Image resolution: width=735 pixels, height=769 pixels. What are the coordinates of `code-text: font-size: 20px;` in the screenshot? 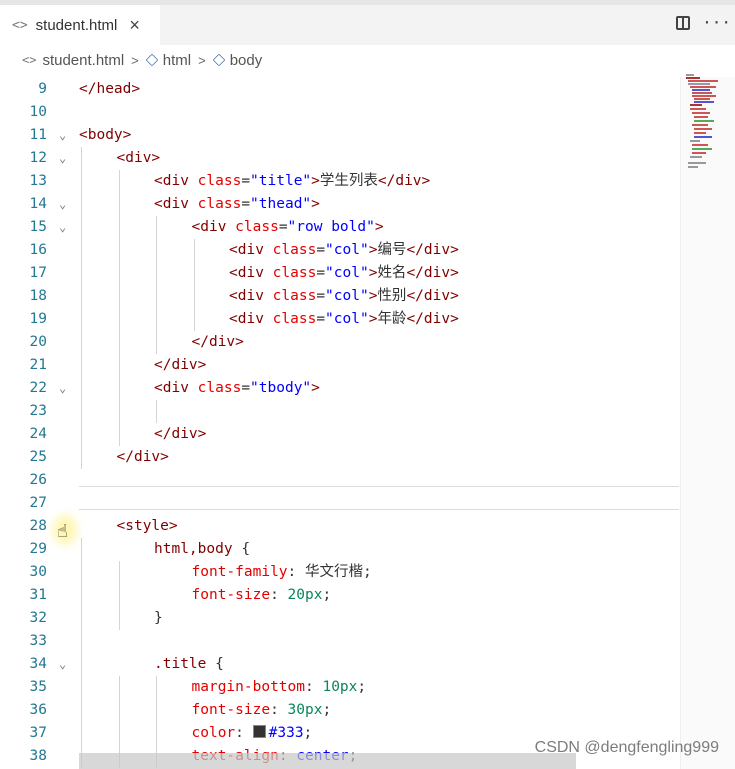 It's located at (262, 595).